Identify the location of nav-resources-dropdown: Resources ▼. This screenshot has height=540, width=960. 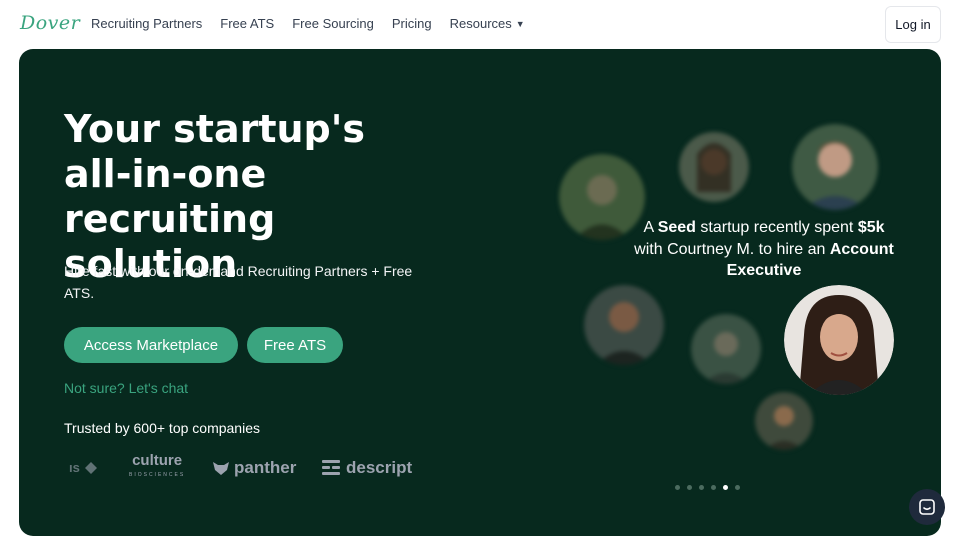
(487, 23).